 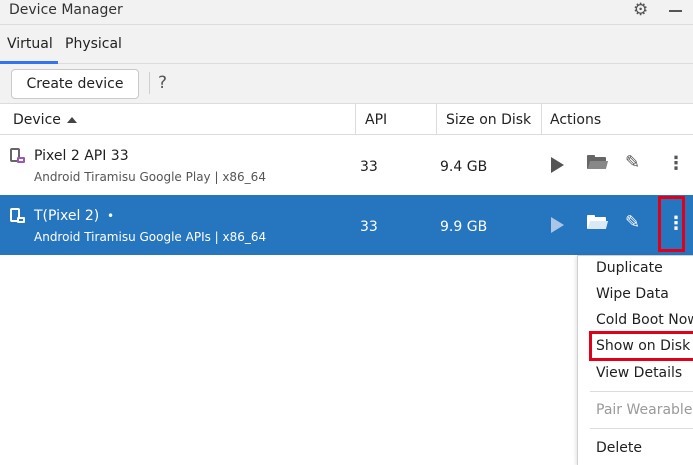 I want to click on menu-item-view-details: View Details, so click(x=639, y=373).